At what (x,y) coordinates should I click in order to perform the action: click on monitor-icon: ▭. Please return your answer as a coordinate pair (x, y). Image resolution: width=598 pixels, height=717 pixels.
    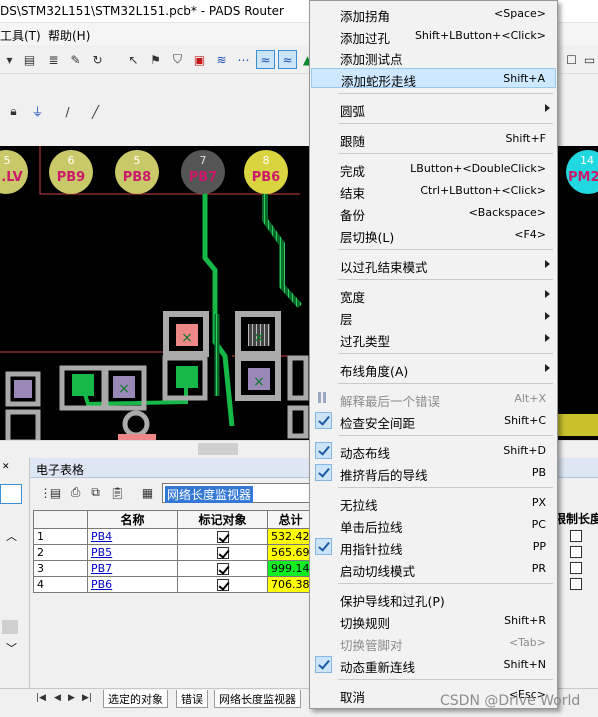
    Looking at the image, I should click on (589, 59).